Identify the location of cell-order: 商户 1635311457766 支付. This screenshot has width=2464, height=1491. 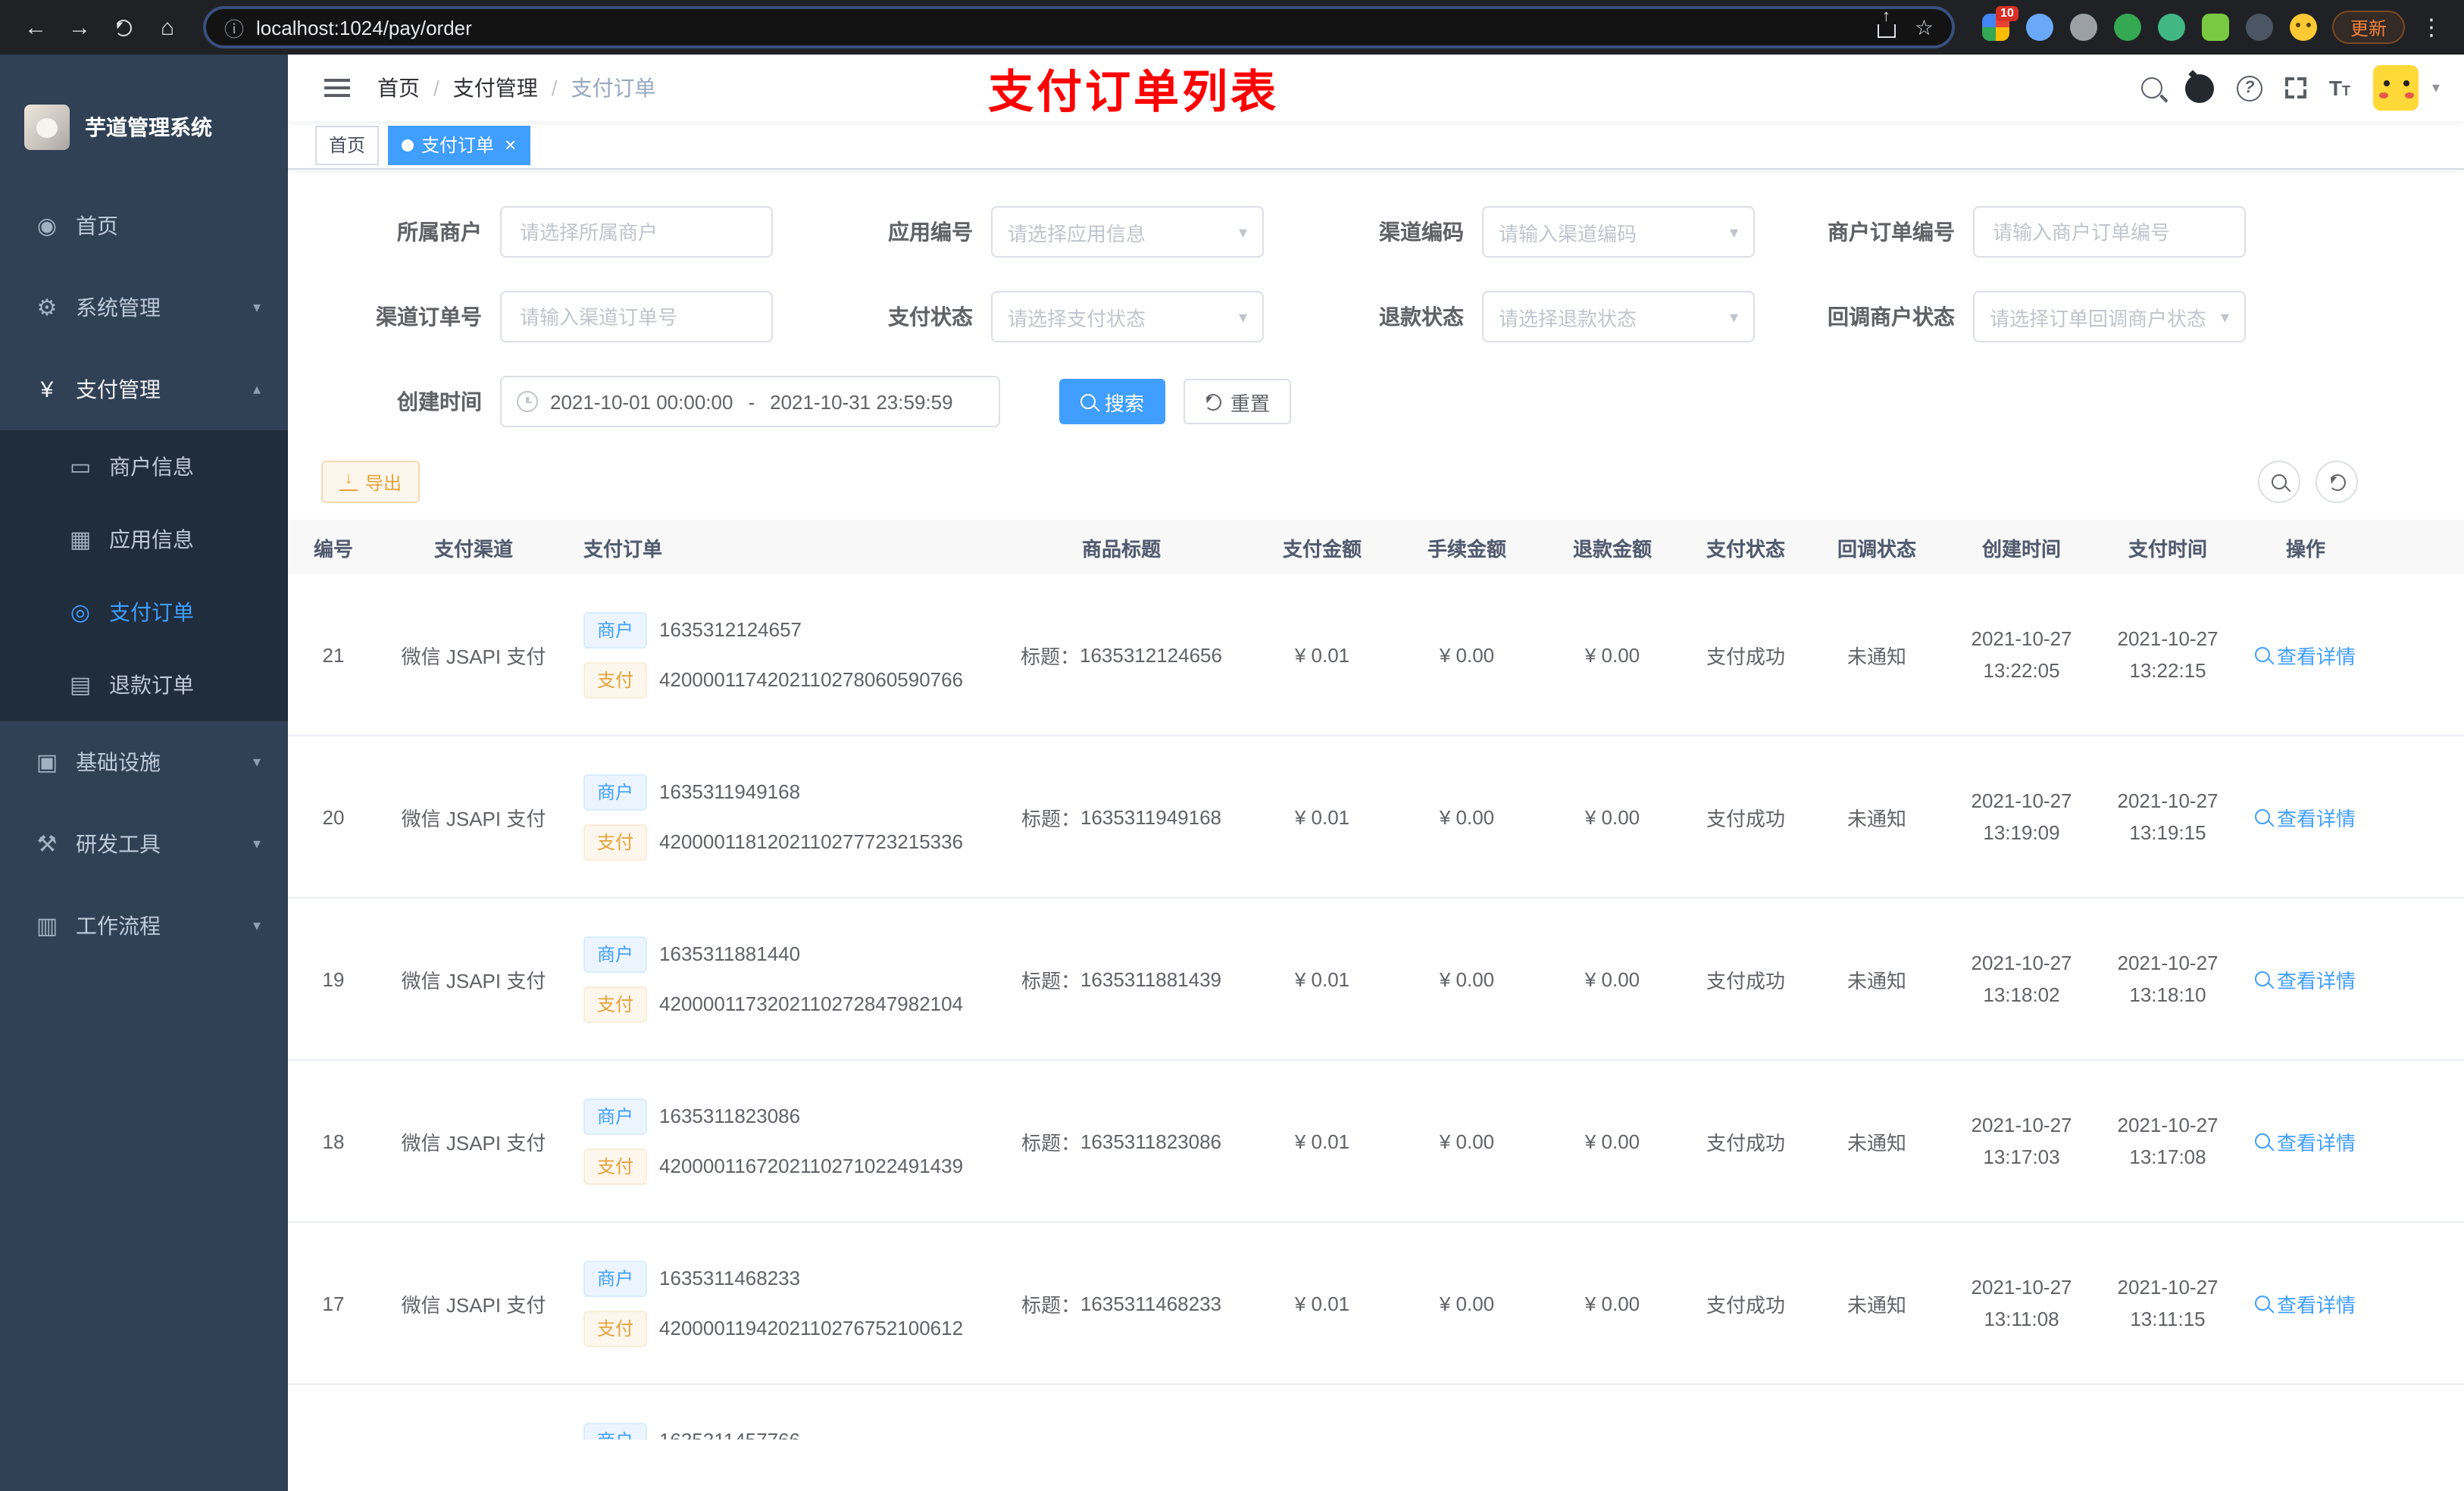
(780, 1430).